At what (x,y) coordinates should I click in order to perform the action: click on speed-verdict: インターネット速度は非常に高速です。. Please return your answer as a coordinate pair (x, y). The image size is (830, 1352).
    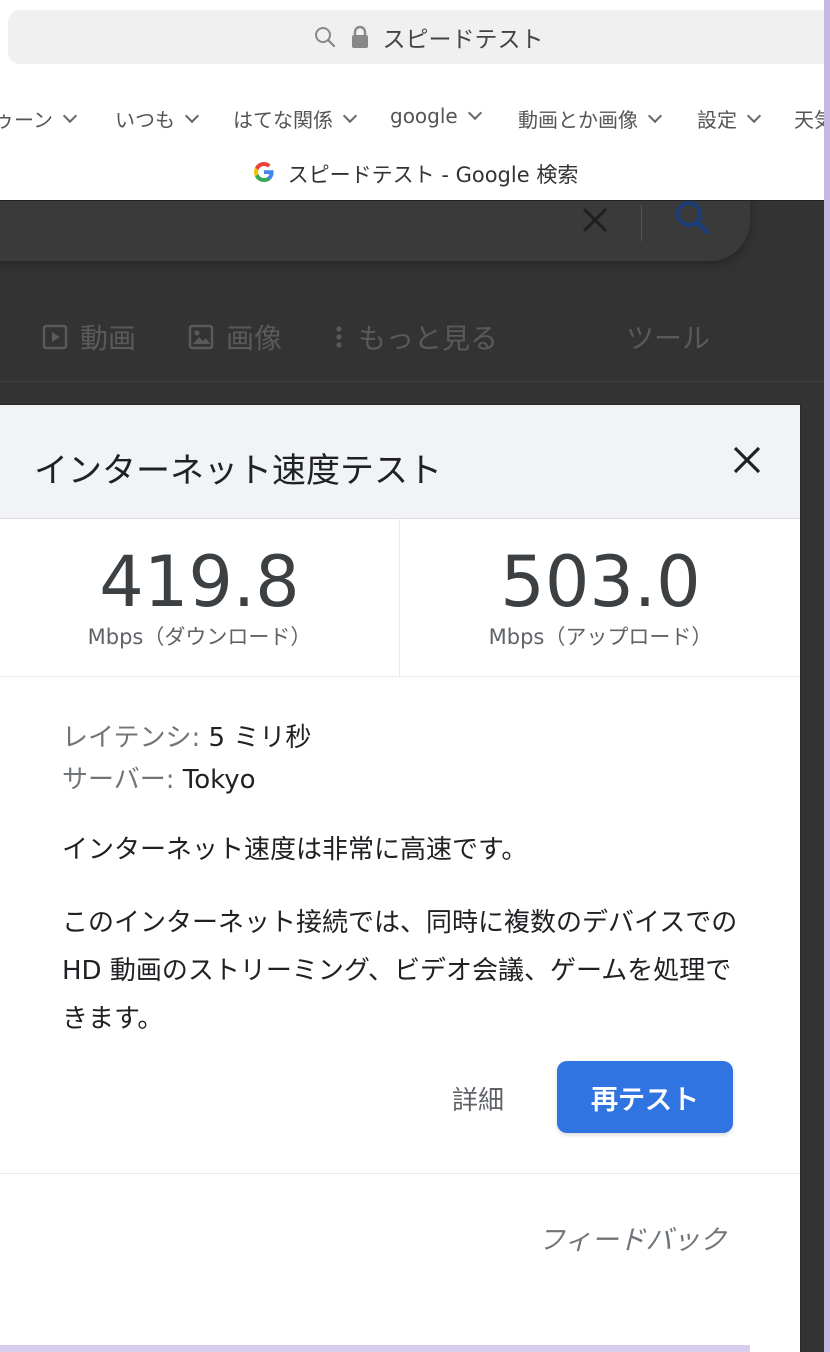
    Looking at the image, I should click on (295, 850).